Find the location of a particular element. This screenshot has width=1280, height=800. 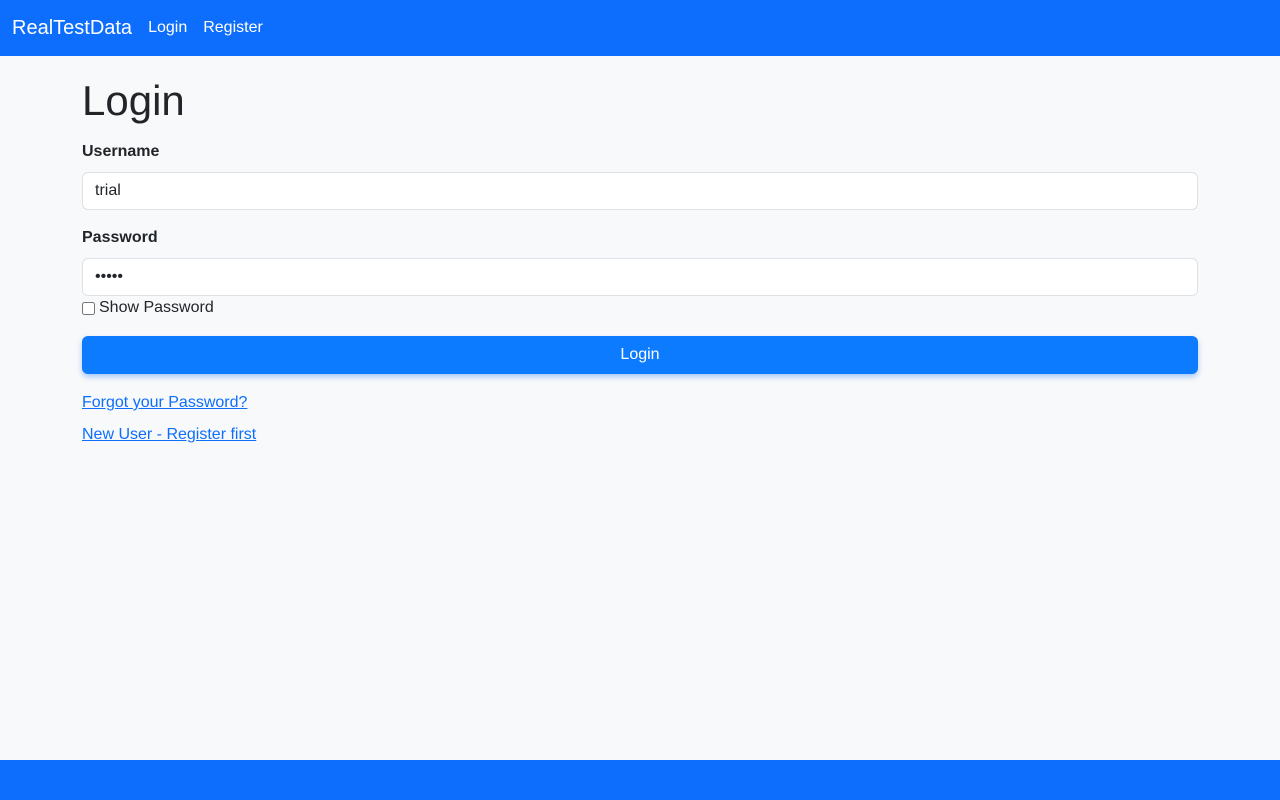

brand-link: RealTestData is located at coordinates (72, 28).